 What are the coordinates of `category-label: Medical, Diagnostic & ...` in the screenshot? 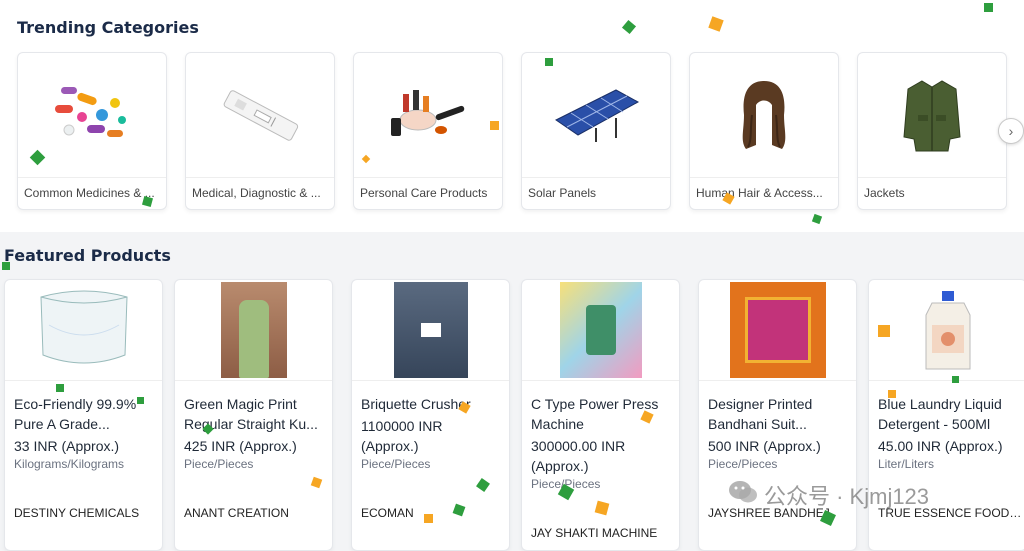 It's located at (260, 193).